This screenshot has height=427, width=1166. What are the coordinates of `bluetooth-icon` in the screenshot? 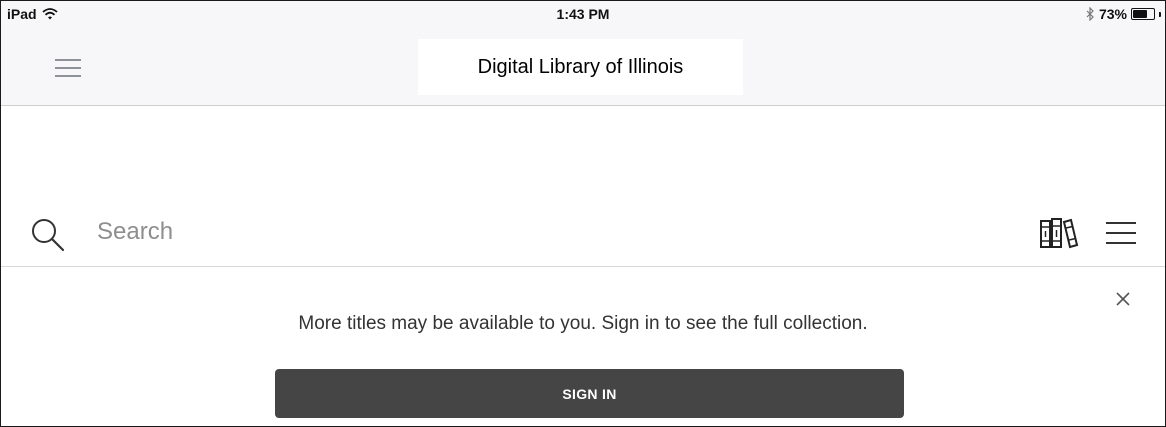 It's located at (1090, 14).